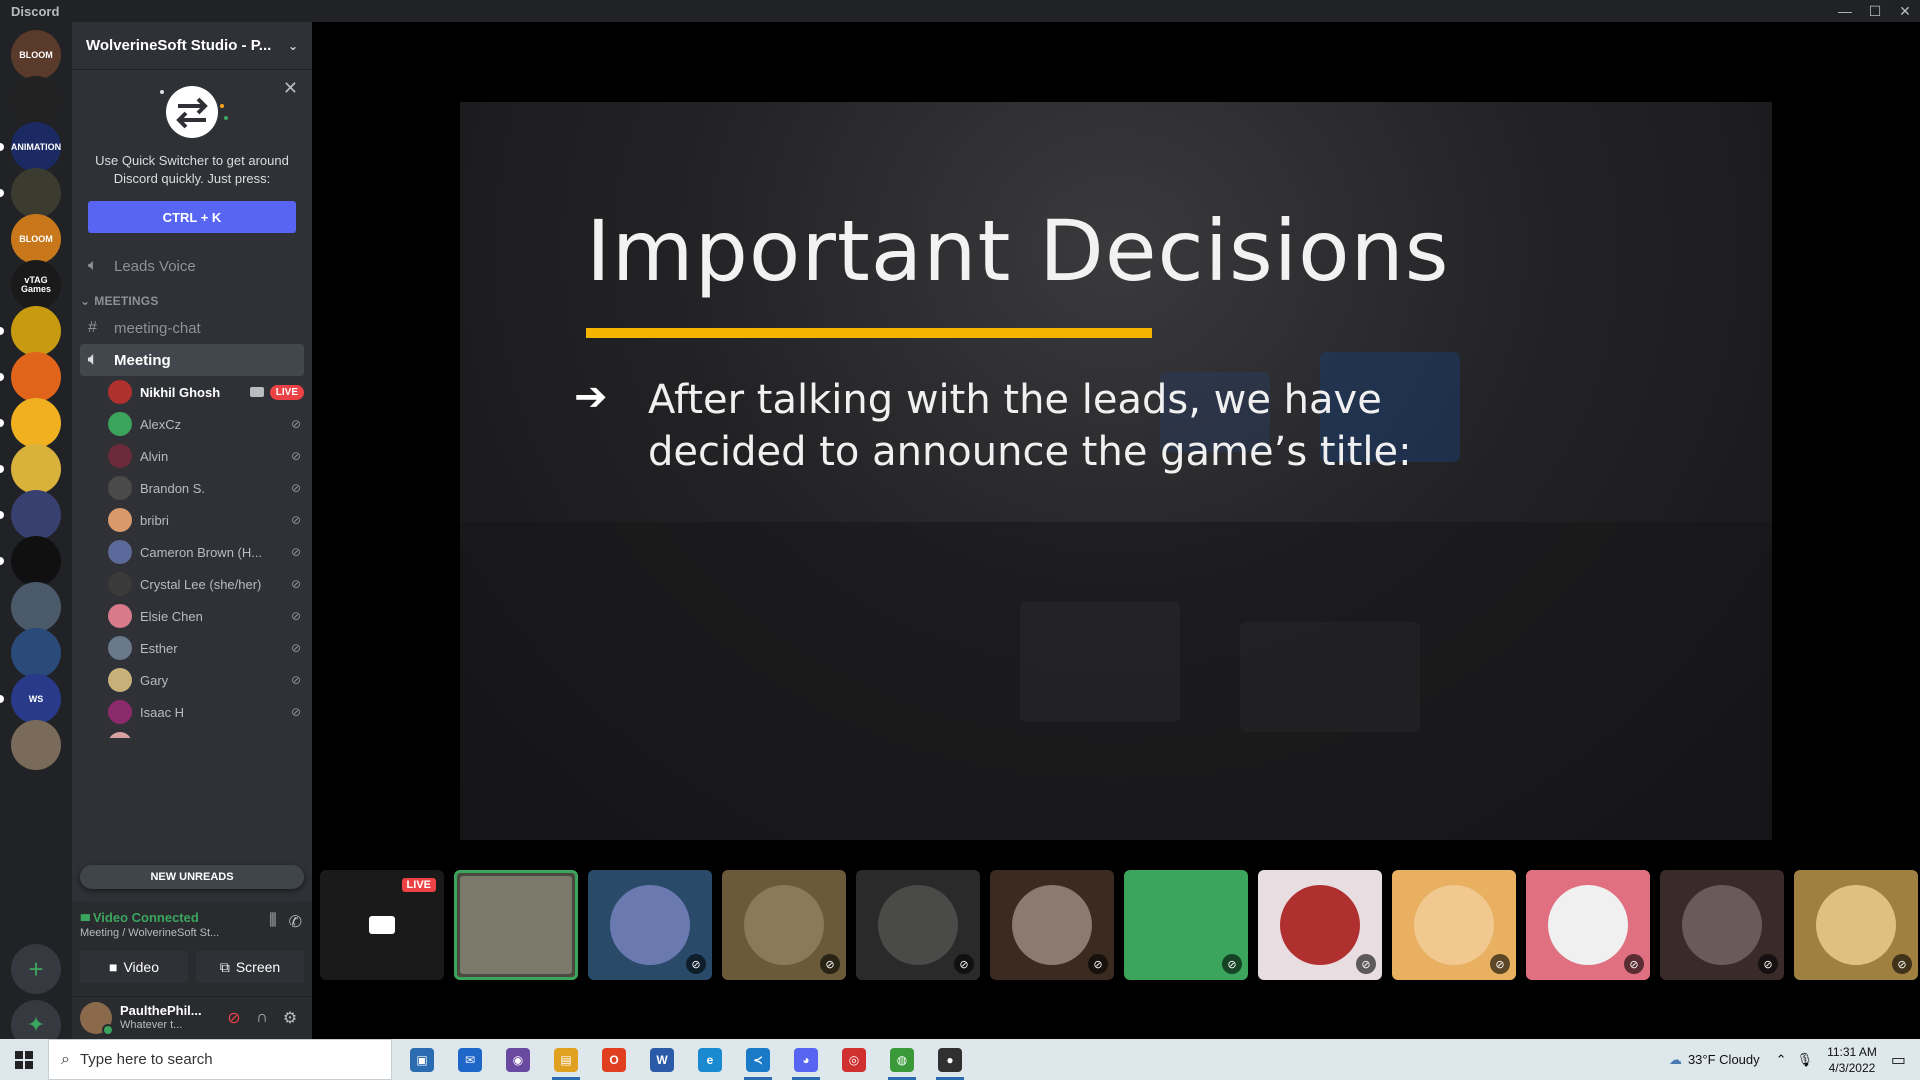  Describe the element at coordinates (192, 328) in the screenshot. I see `channel-meeting-chat: # meeting-chat` at that location.